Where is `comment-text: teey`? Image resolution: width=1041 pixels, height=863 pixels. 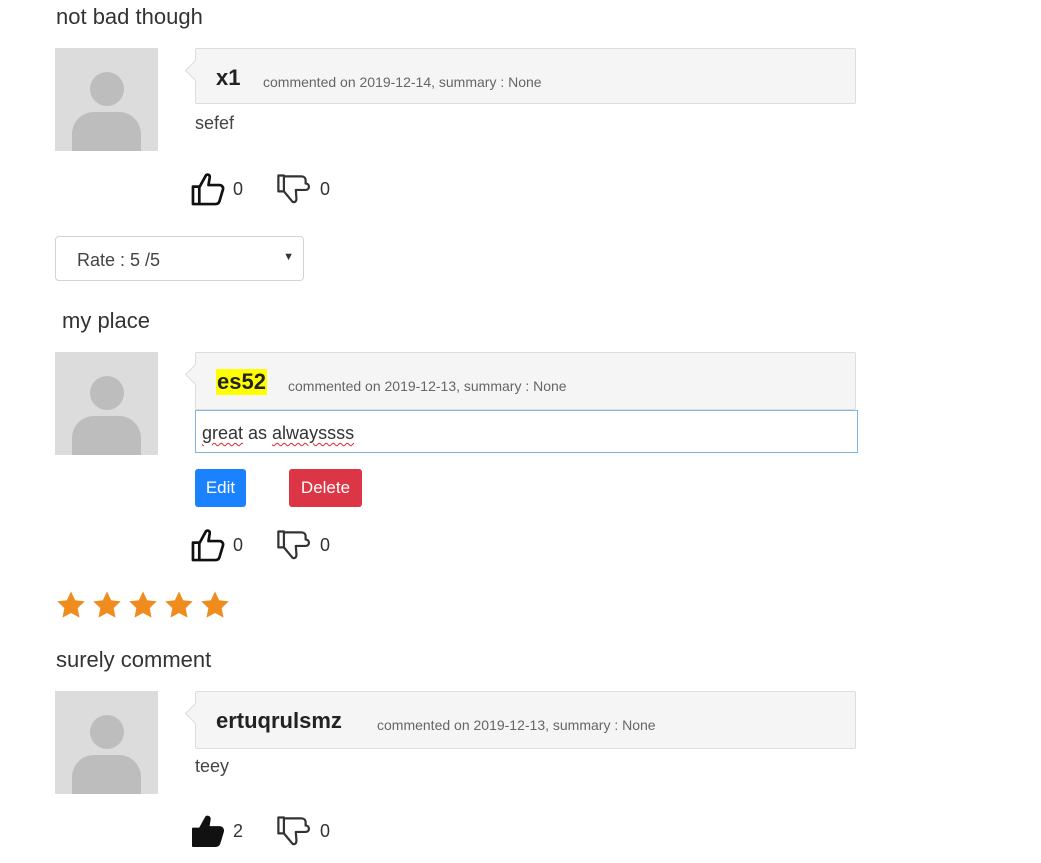
comment-text: teey is located at coordinates (212, 766).